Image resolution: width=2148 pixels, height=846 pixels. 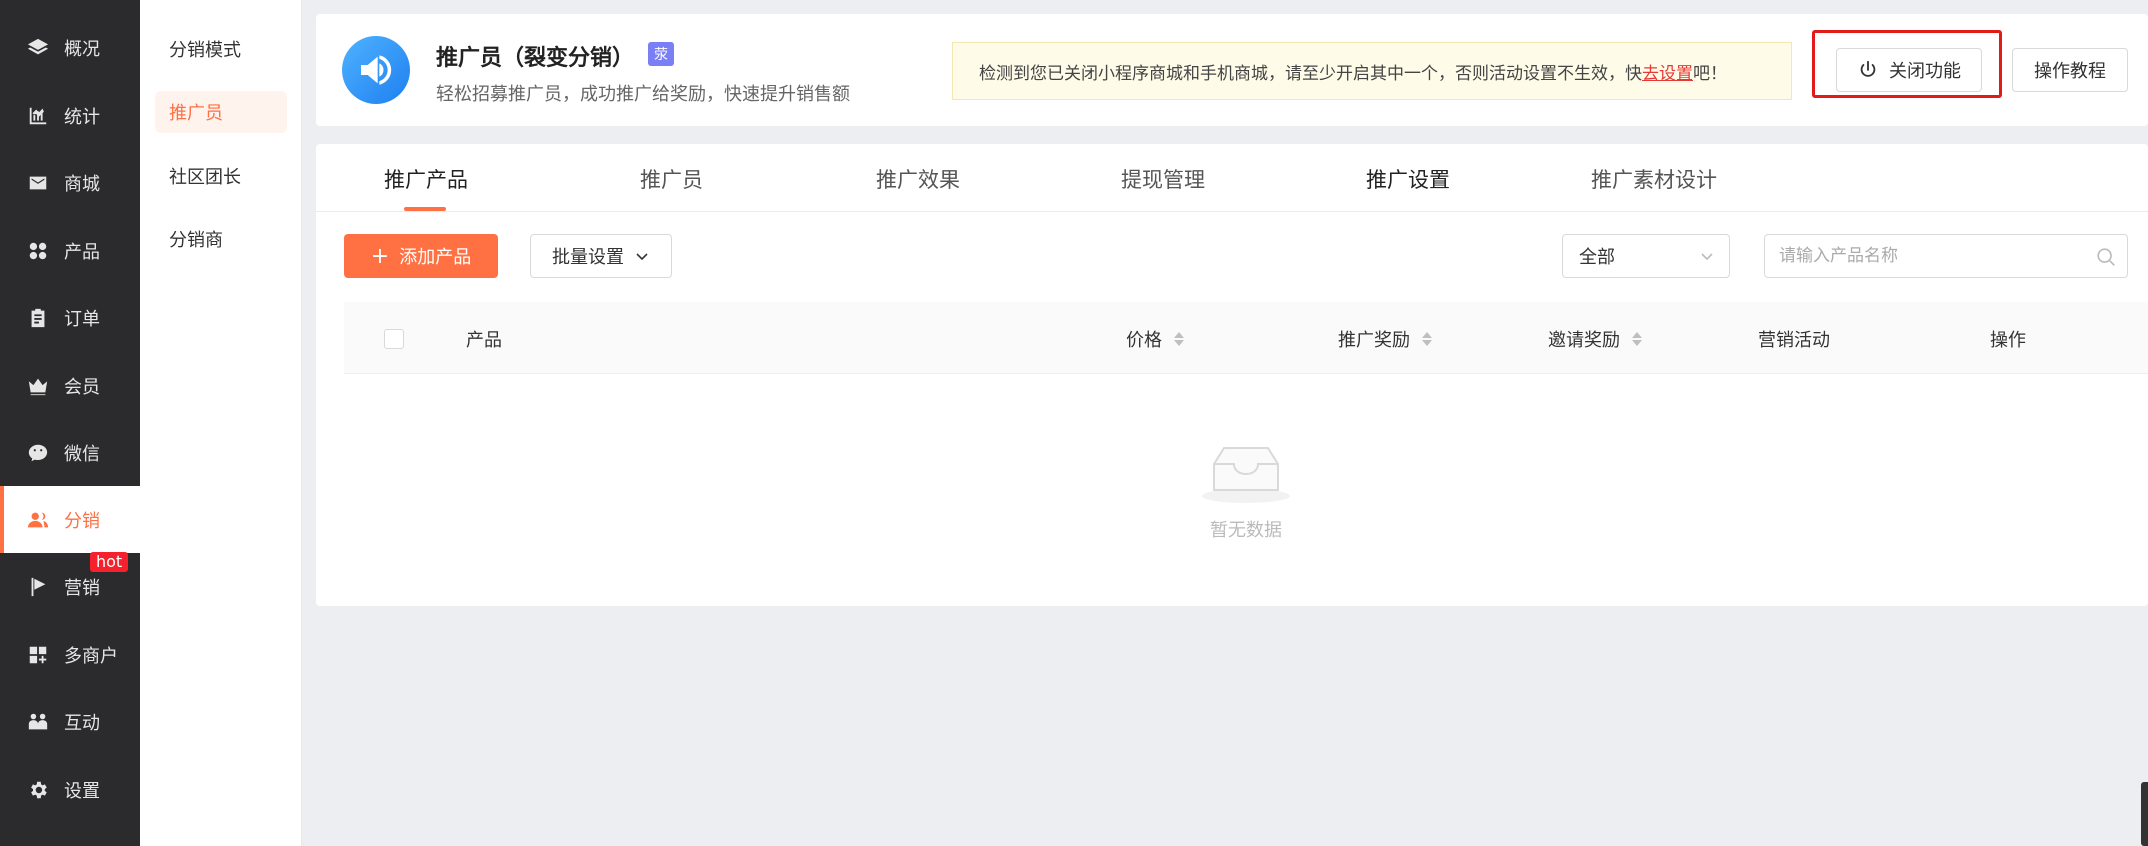 What do you see at coordinates (2144, 814) in the screenshot?
I see `scrollbar` at bounding box center [2144, 814].